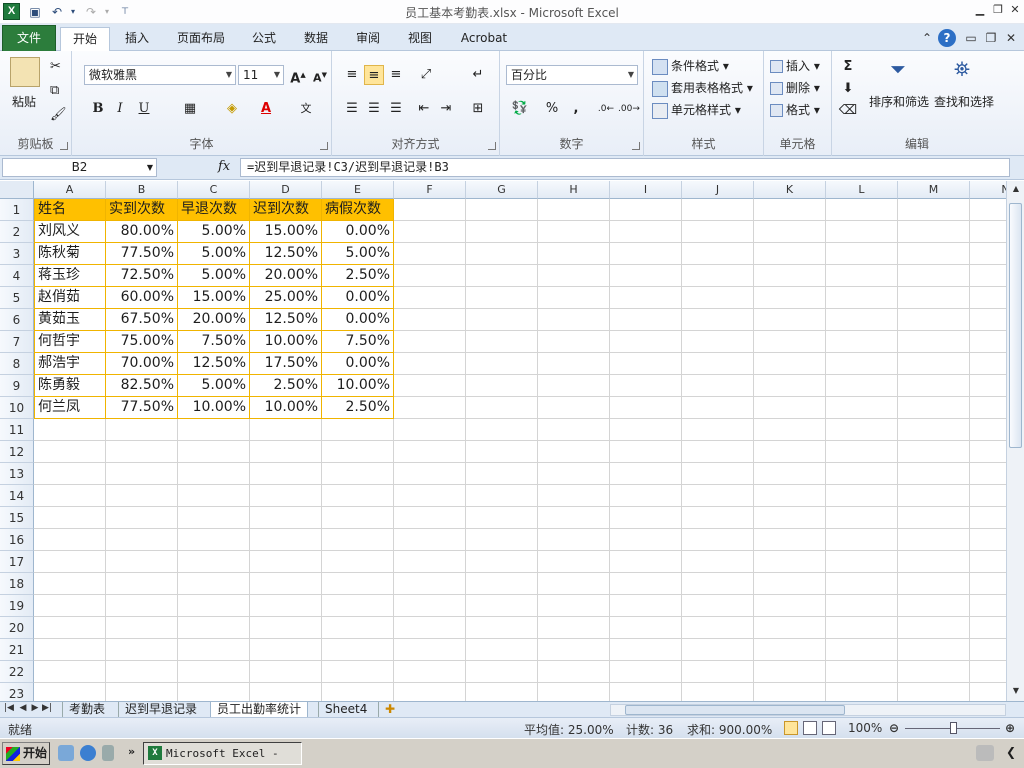 The image size is (1024, 768). I want to click on workbook-minimize-icon: ▭, so click(971, 38).